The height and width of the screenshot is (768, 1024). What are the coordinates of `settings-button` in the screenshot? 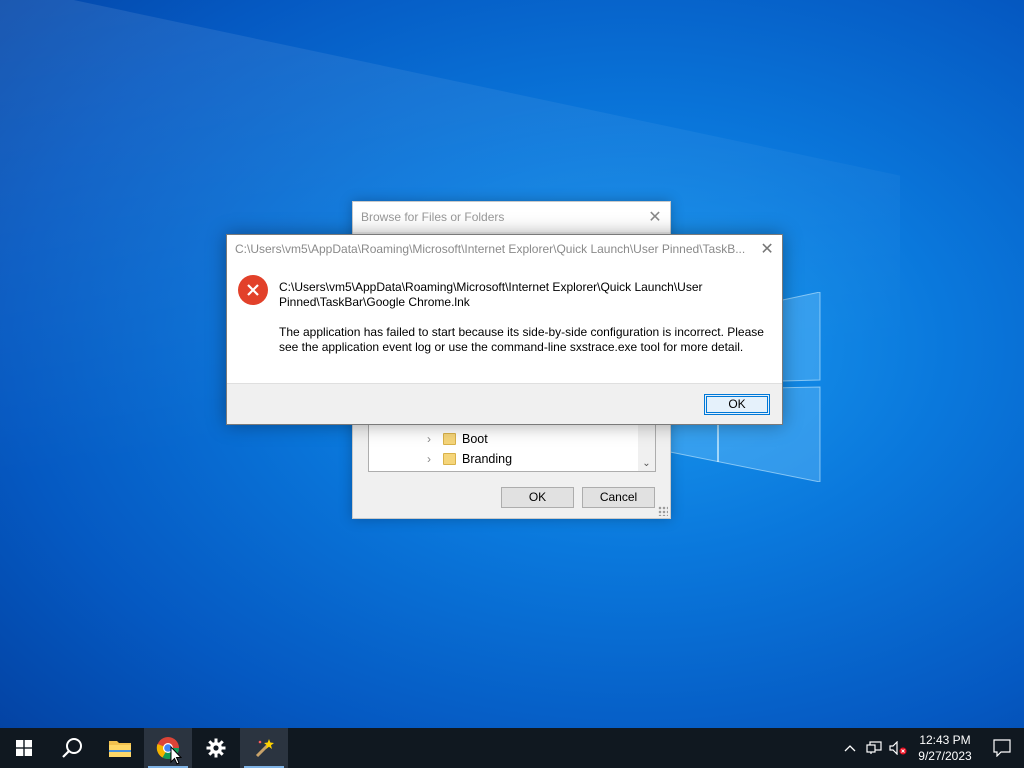 It's located at (216, 748).